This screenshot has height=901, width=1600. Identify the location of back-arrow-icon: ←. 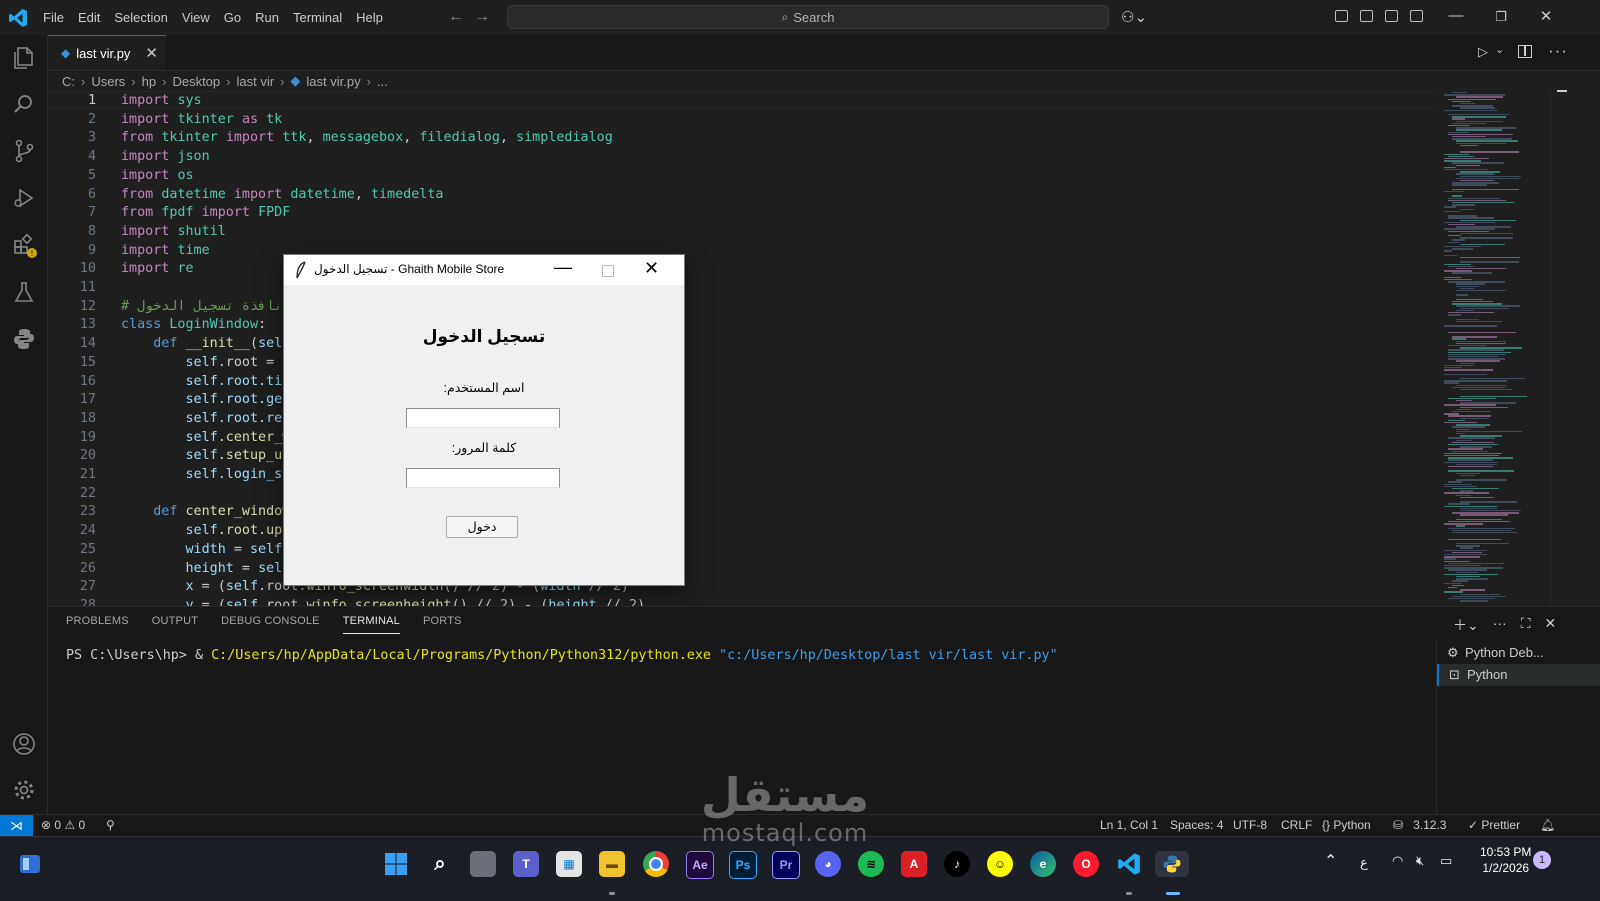
(456, 17).